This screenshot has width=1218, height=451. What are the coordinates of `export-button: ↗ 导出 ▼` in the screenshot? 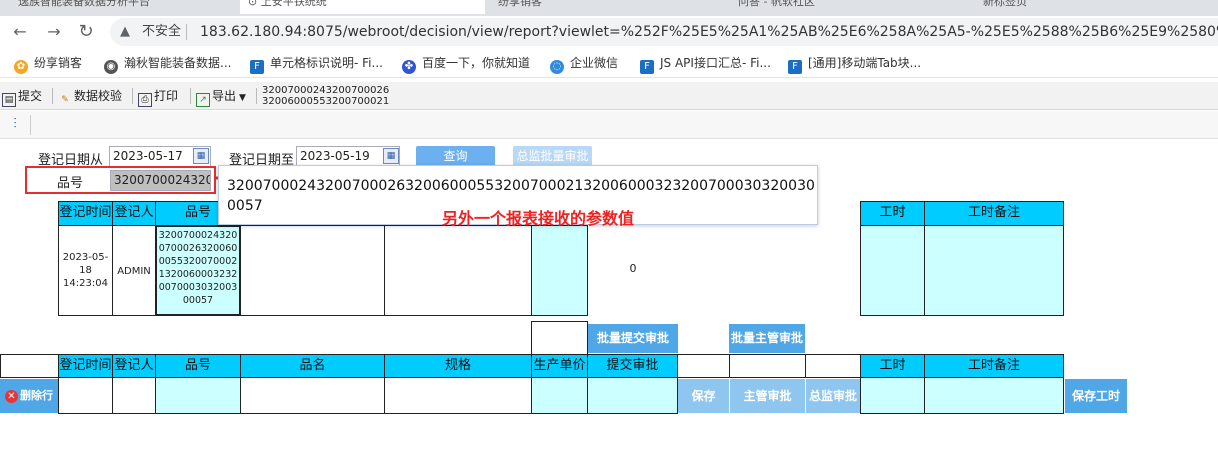 It's located at (221, 97).